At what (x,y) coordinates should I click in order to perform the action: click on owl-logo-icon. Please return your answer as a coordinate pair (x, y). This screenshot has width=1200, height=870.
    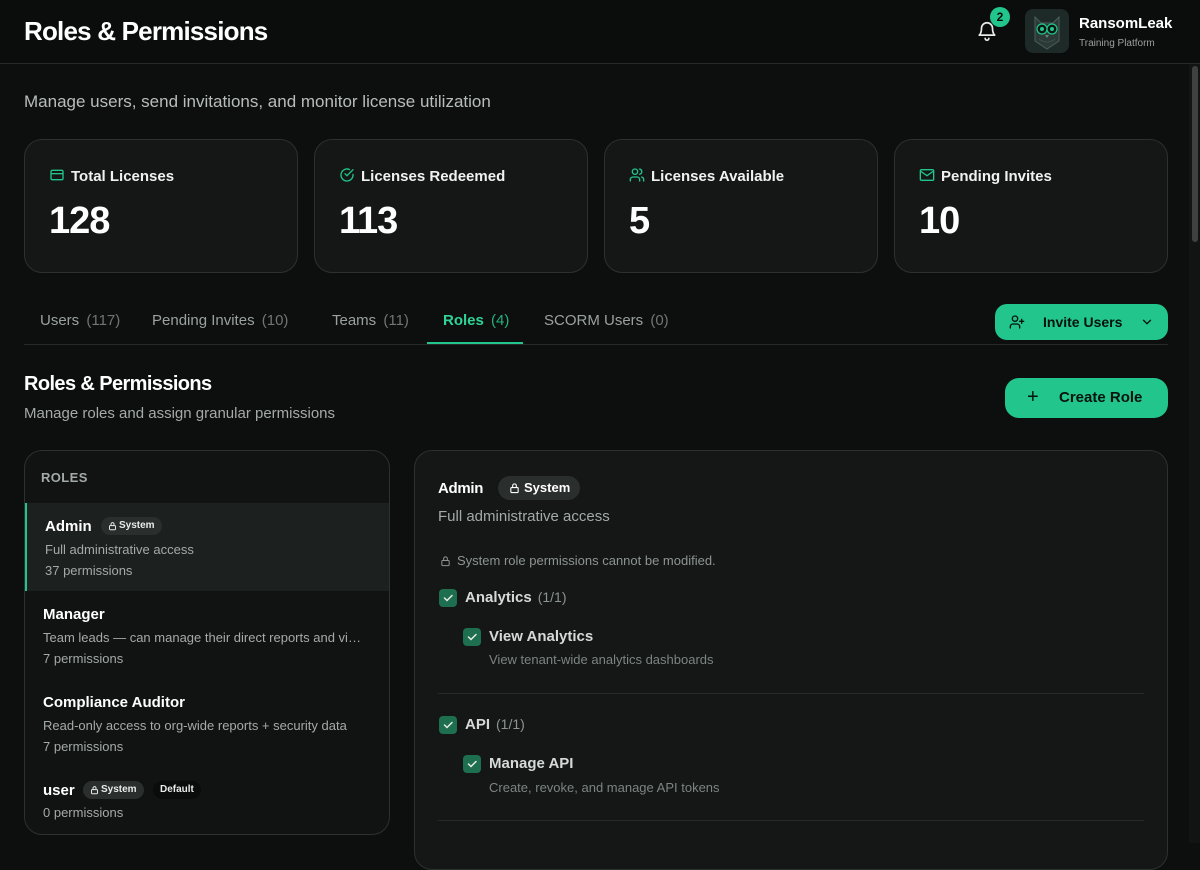
    Looking at the image, I should click on (1047, 32).